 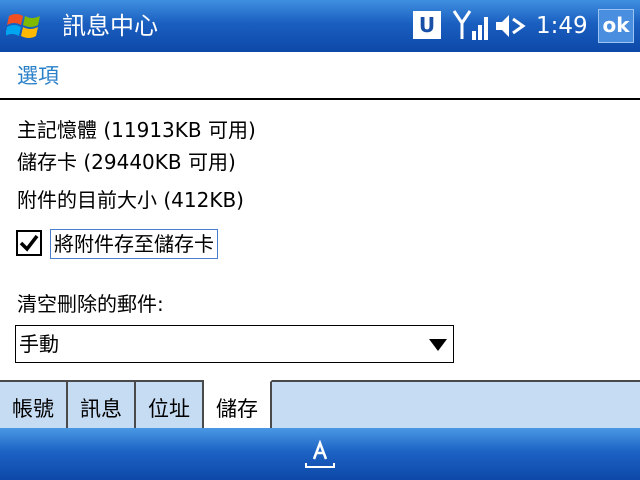 I want to click on tab-messages: 訊息, so click(x=102, y=404).